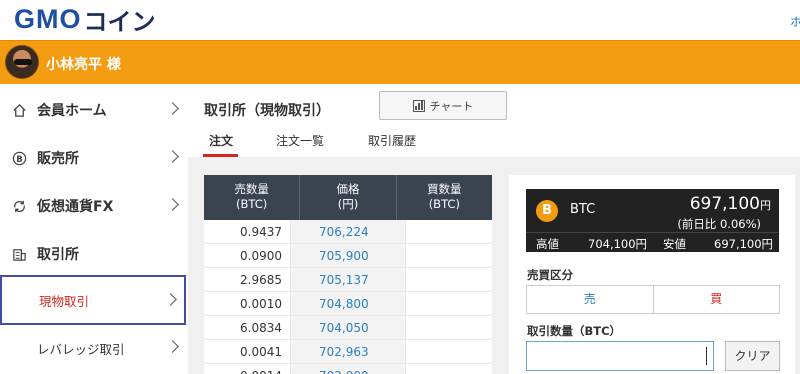  I want to click on sidebar-item-exchange: 取引所, so click(93, 254).